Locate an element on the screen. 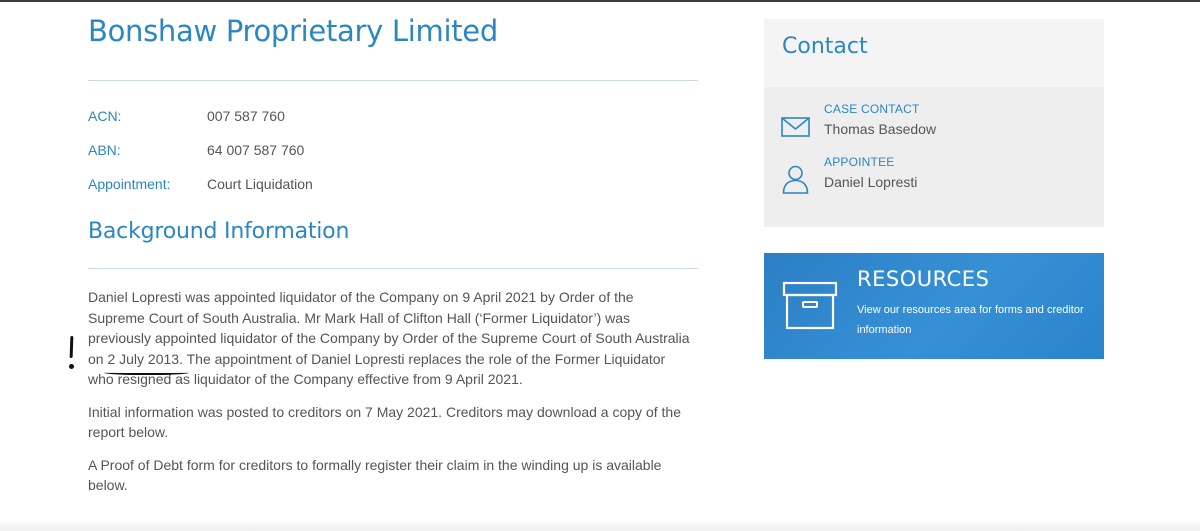 This screenshot has height=531, width=1200. envelope-icon is located at coordinates (796, 126).